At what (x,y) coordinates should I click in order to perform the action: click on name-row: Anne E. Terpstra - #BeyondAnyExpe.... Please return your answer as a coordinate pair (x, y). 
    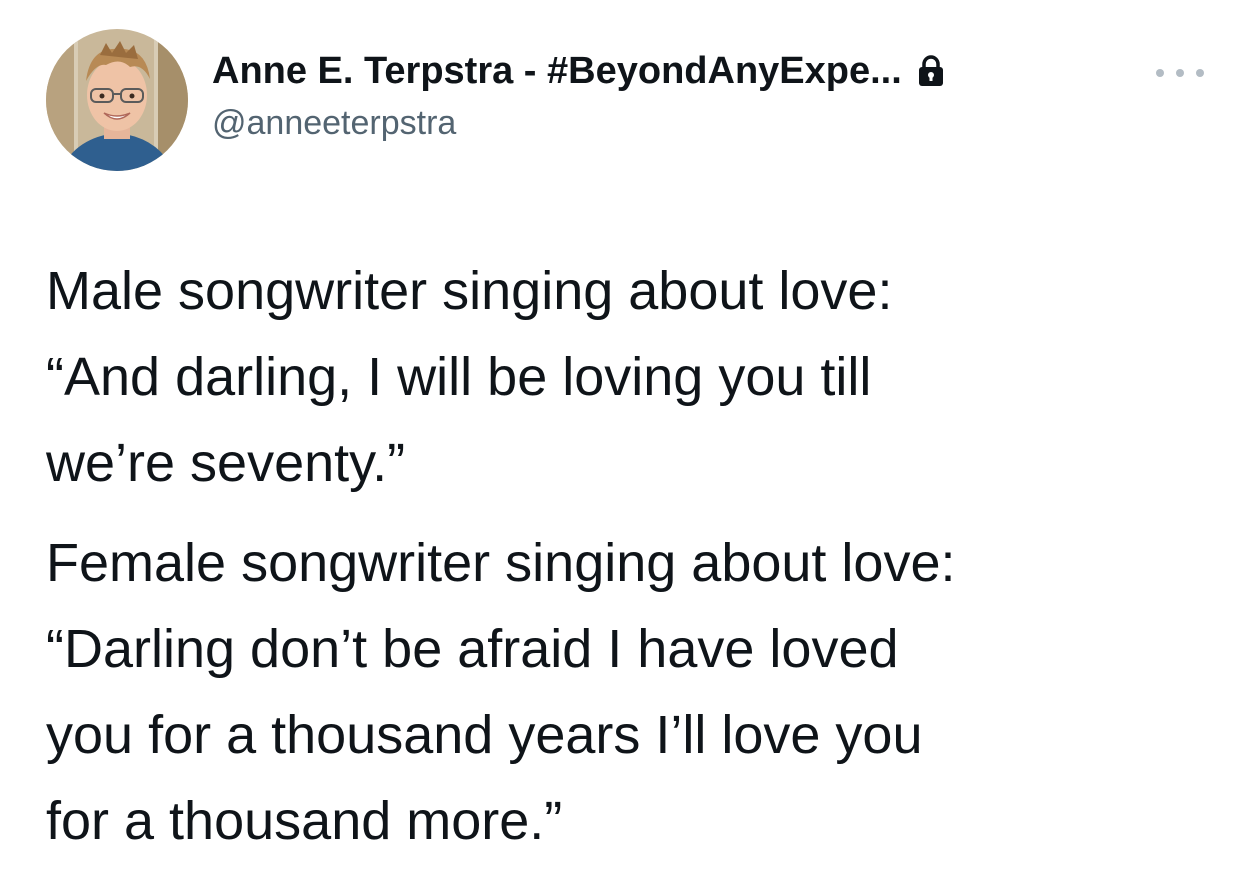
    Looking at the image, I should click on (579, 71).